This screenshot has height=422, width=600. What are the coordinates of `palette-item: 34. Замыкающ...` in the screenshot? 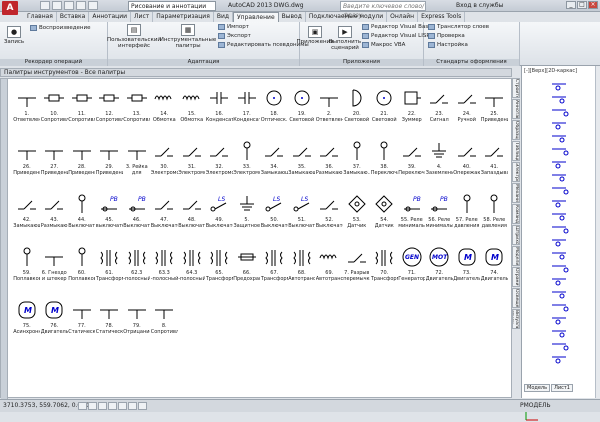 It's located at (275, 162).